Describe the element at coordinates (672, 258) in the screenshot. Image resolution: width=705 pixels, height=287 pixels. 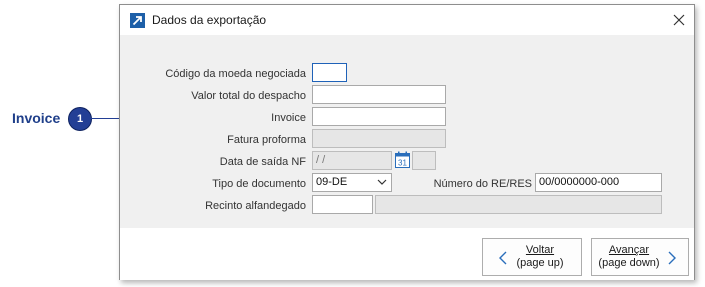
I see `chevron-right-icon` at that location.